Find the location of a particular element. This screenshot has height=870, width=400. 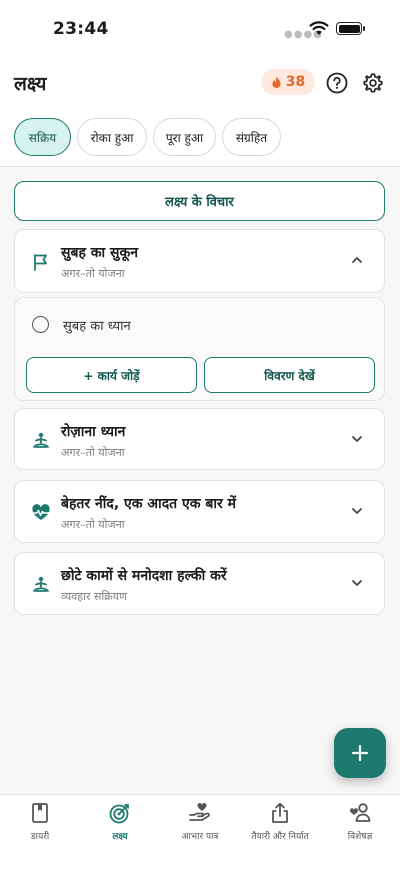

nav-goals: लक्ष्य is located at coordinates (120, 821).